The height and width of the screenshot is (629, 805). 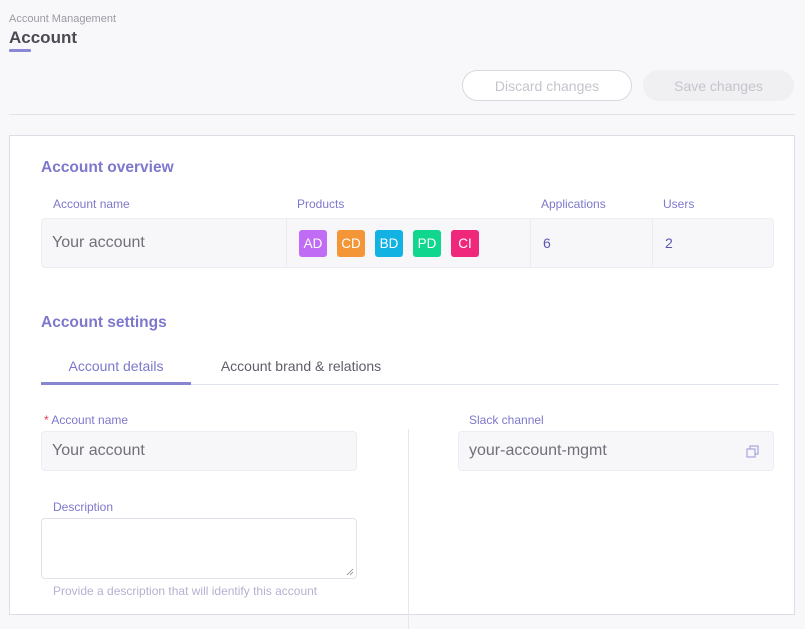 What do you see at coordinates (753, 452) in the screenshot?
I see `copy-icon` at bounding box center [753, 452].